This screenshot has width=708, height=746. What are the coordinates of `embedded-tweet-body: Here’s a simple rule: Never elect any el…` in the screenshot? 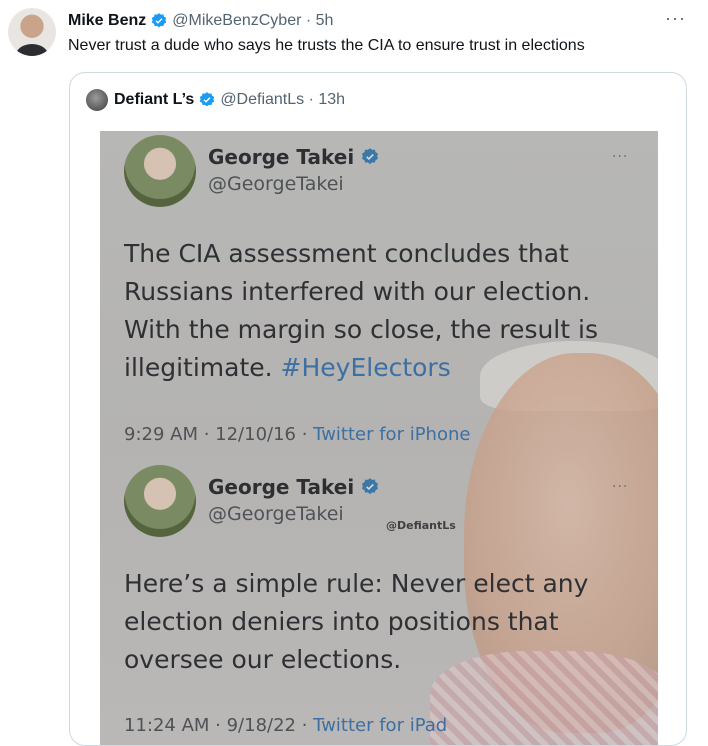 It's located at (374, 622).